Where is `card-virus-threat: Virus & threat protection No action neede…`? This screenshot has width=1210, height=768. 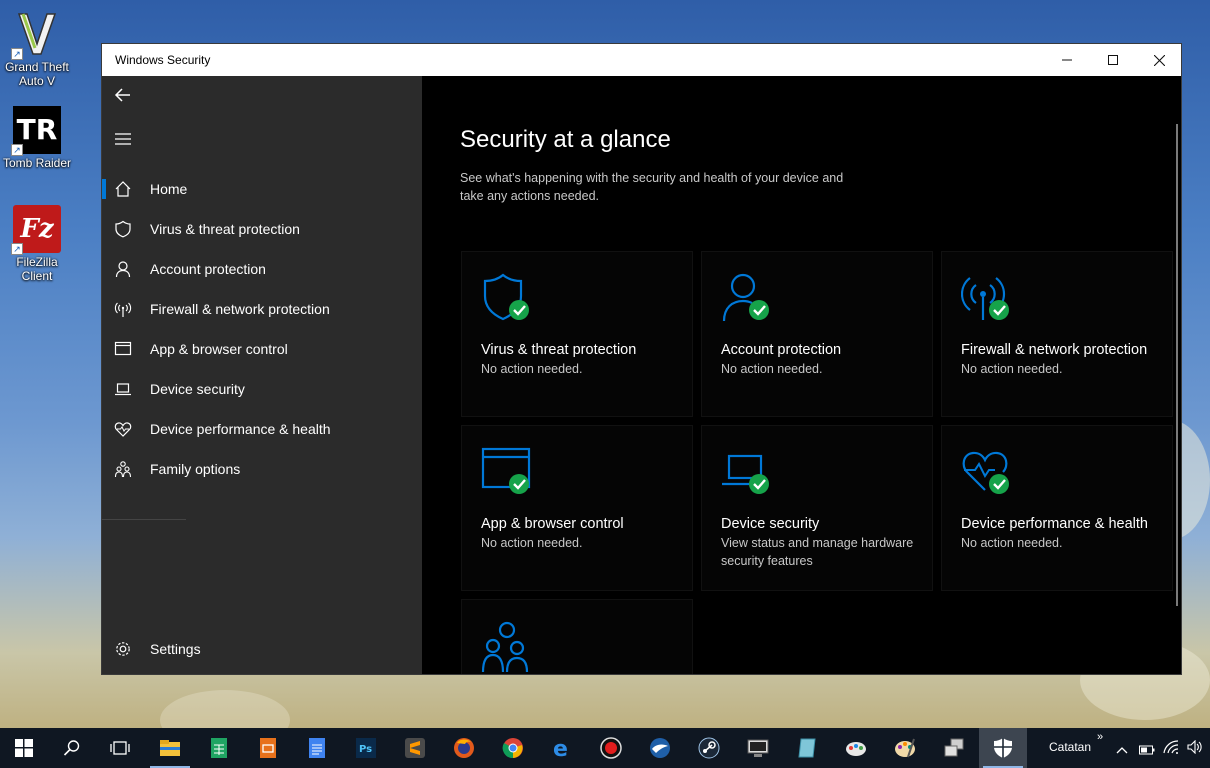
card-virus-threat: Virus & threat protection No action neede… is located at coordinates (577, 334).